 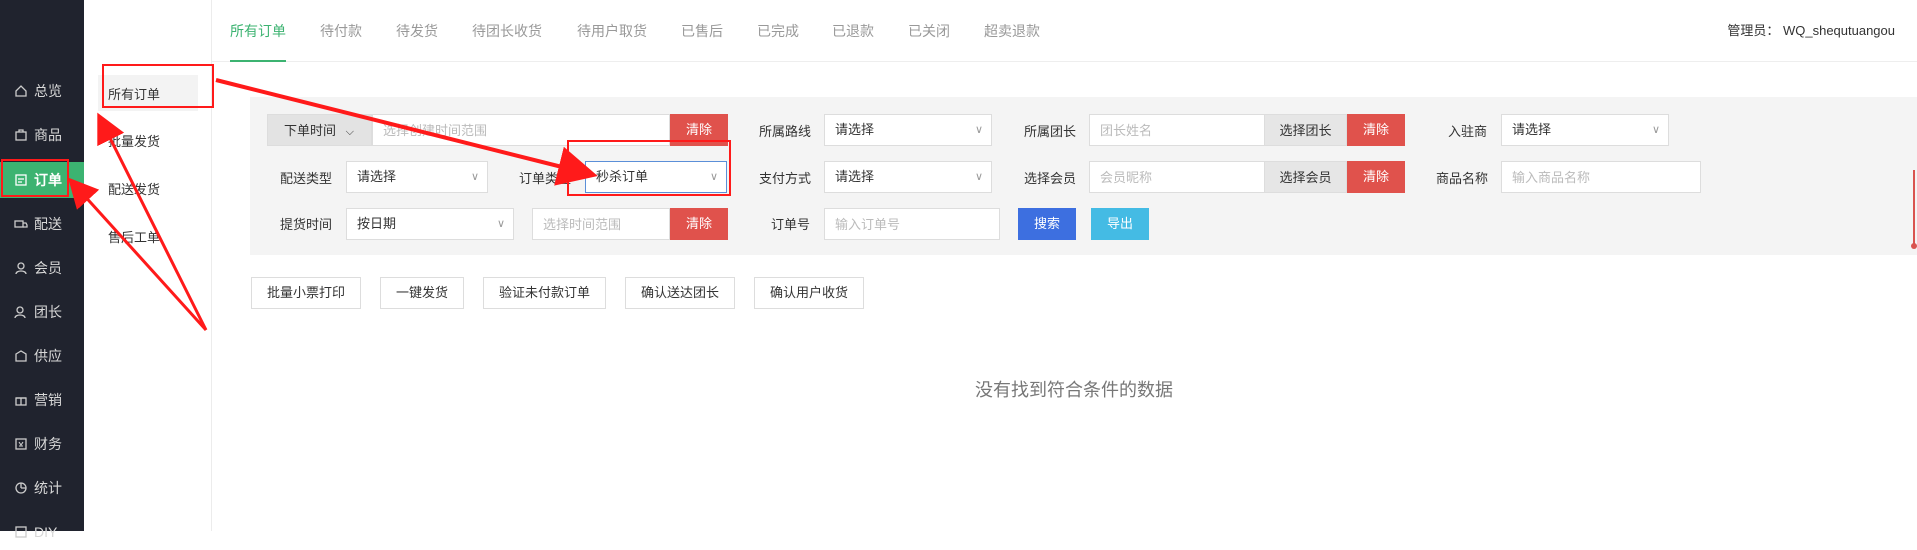 I want to click on main-sidebar: 总览 商品 订单 配送 会员 团长 供应 营销 财务 统计 DIY, so click(x=42, y=270).